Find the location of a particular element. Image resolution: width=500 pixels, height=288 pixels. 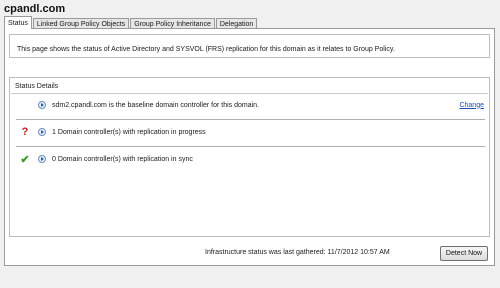

detect-now-button: Detect Now is located at coordinates (464, 253).